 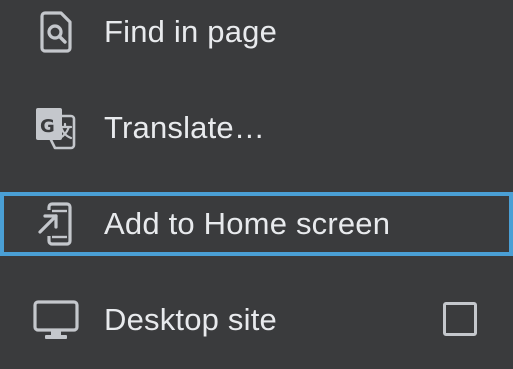 I want to click on menu-item-label: Find in page, so click(x=191, y=31).